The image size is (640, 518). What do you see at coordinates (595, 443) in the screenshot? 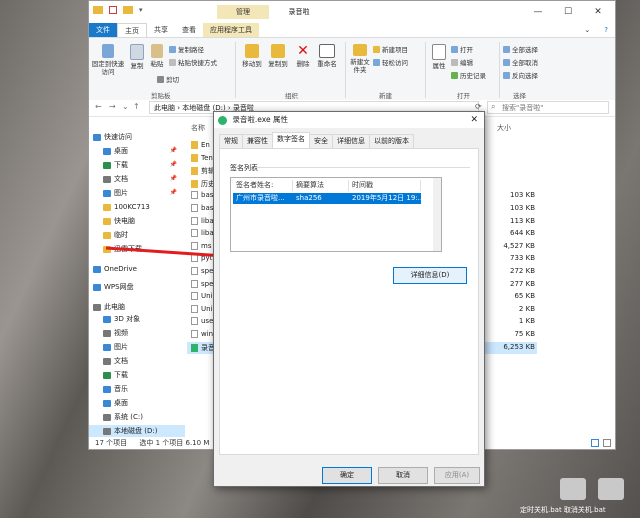
I see `details-view-icon` at bounding box center [595, 443].